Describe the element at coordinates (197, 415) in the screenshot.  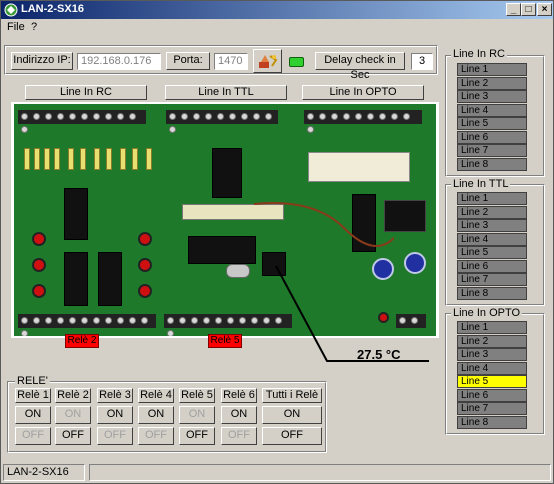
I see `relay-5-on-button: ON` at that location.